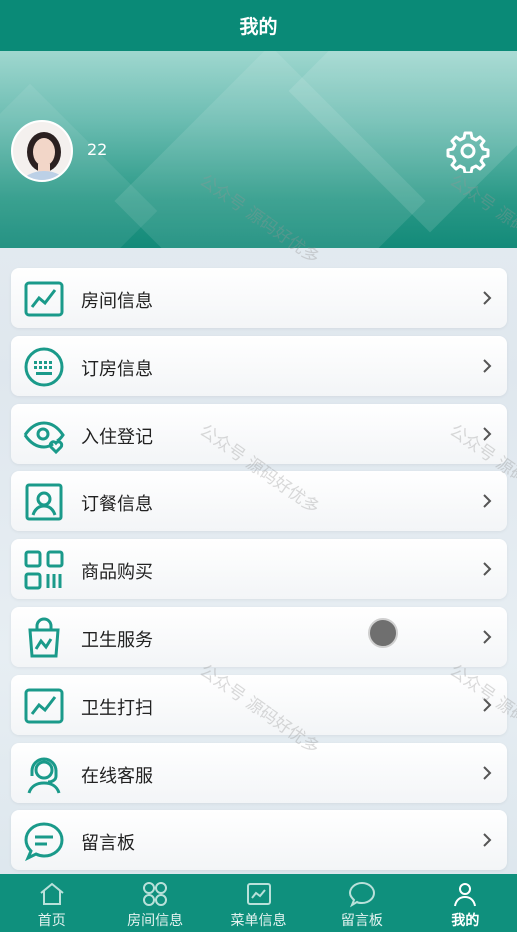 The width and height of the screenshot is (517, 932). What do you see at coordinates (44, 570) in the screenshot?
I see `qr-code-icon` at bounding box center [44, 570].